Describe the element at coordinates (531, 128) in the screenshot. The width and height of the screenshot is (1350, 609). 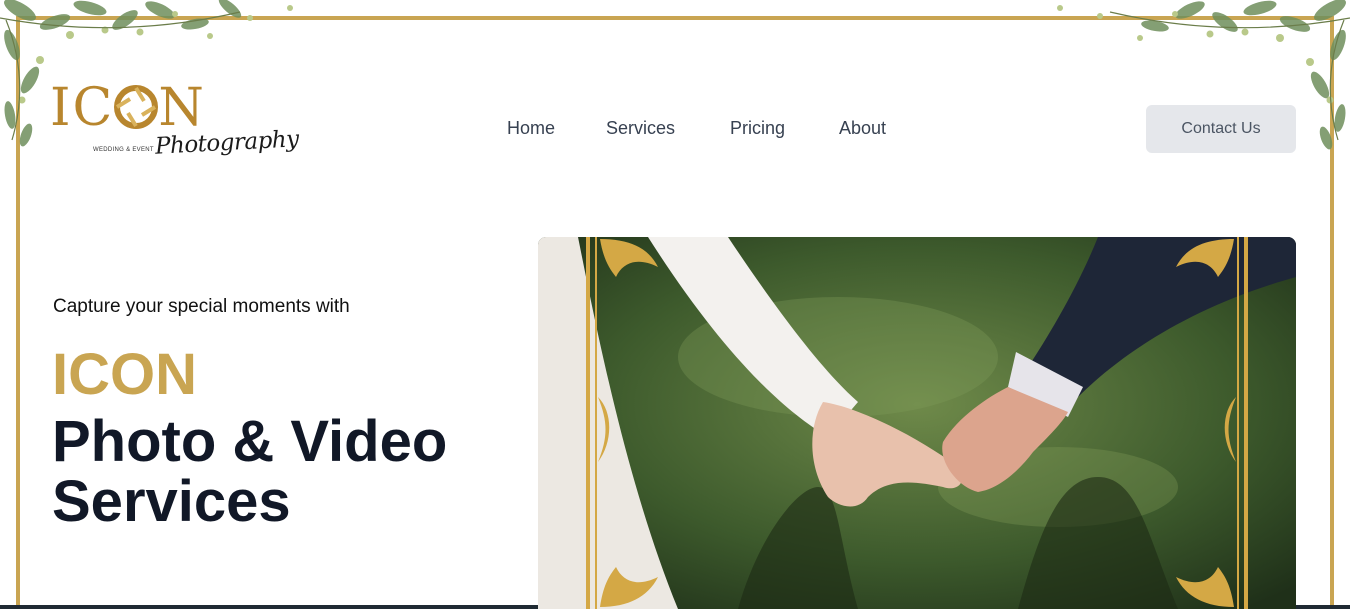
I see `nav-link-home: Home` at that location.